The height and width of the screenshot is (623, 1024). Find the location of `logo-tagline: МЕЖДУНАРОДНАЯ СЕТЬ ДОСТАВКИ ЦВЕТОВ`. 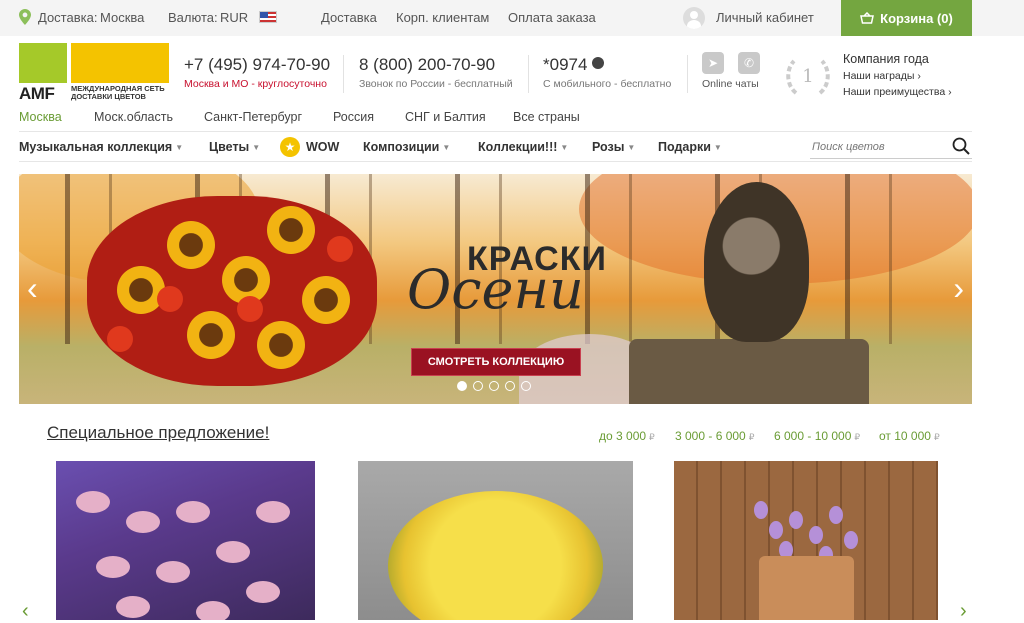

logo-tagline: МЕЖДУНАРОДНАЯ СЕТЬ ДОСТАВКИ ЦВЕТОВ is located at coordinates (118, 92).